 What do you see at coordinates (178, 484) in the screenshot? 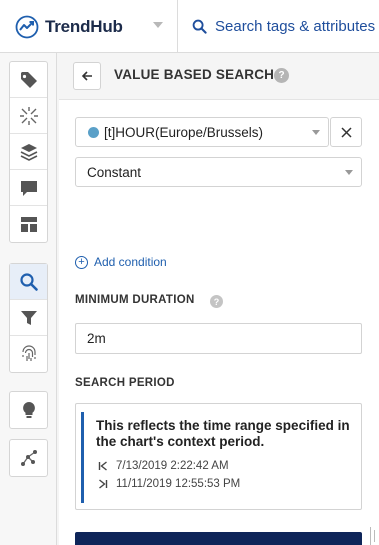
I see `period-end-time: 11/11/2019 12:55:53 PM` at bounding box center [178, 484].